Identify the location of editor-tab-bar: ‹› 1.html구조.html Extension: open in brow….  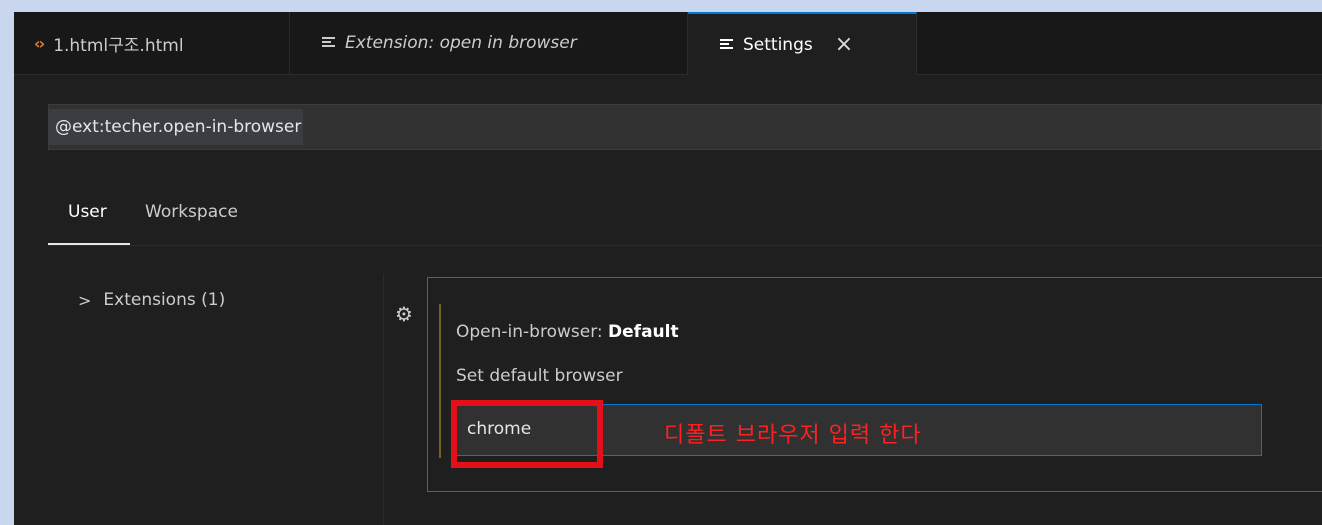
(668, 43).